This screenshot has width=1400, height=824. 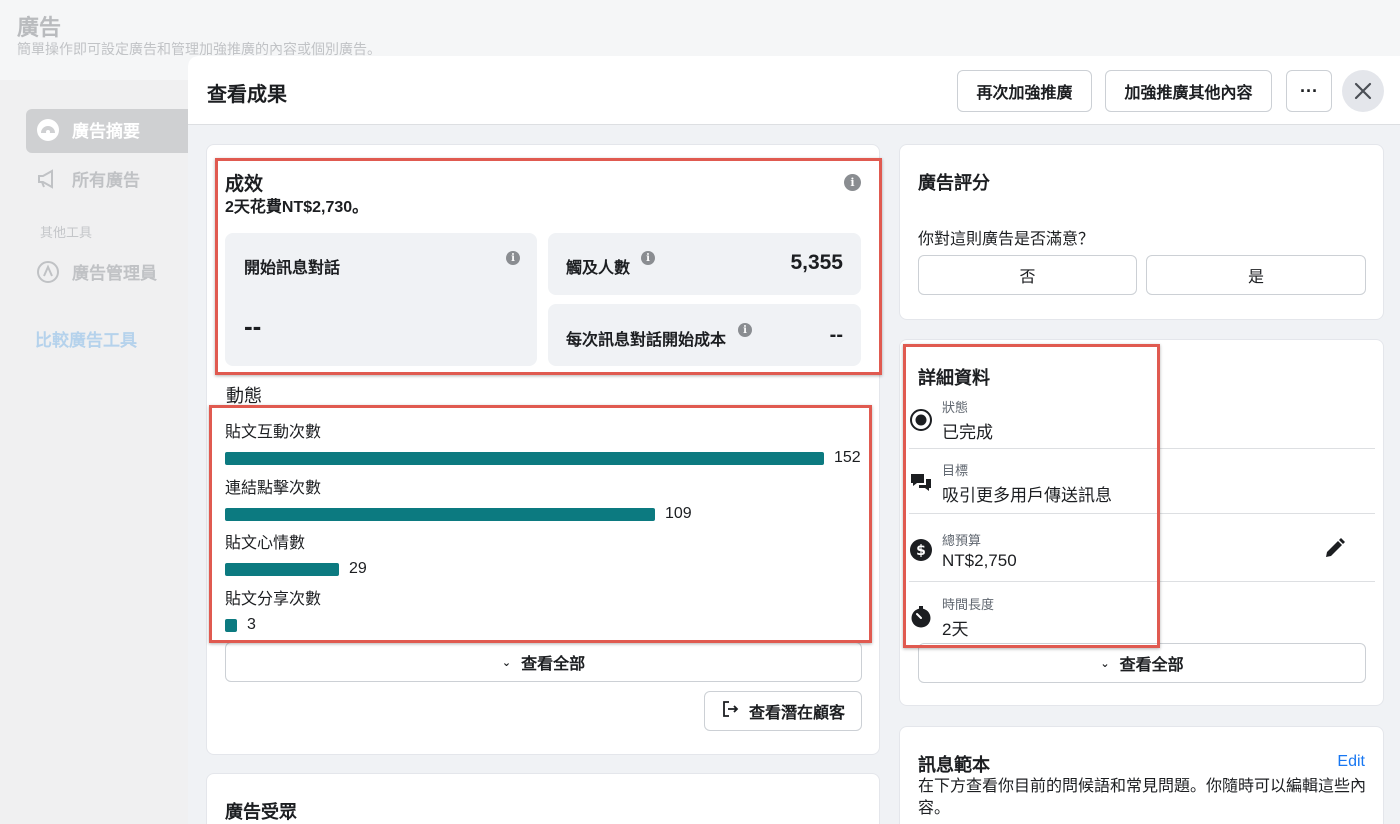 What do you see at coordinates (251, 624) in the screenshot?
I see `activity-value: 3` at bounding box center [251, 624].